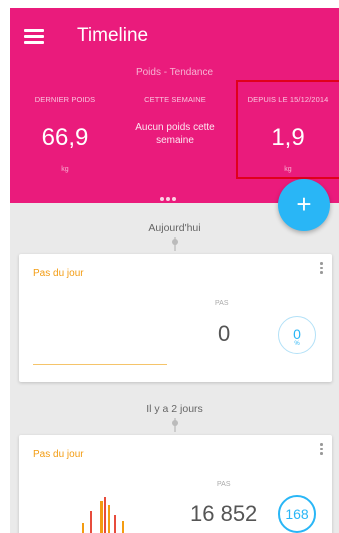 The width and height of the screenshot is (339, 533). What do you see at coordinates (174, 409) in the screenshot?
I see `day-label-two-days-ago: Il y a 2 jours` at bounding box center [174, 409].